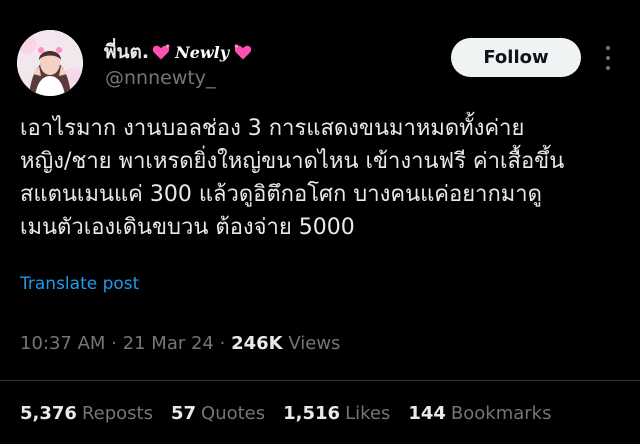 The height and width of the screenshot is (444, 640). I want to click on tweet-text-line: เมนตัวเองเดินขบวน ต้องจ่าย 5000, so click(187, 227).